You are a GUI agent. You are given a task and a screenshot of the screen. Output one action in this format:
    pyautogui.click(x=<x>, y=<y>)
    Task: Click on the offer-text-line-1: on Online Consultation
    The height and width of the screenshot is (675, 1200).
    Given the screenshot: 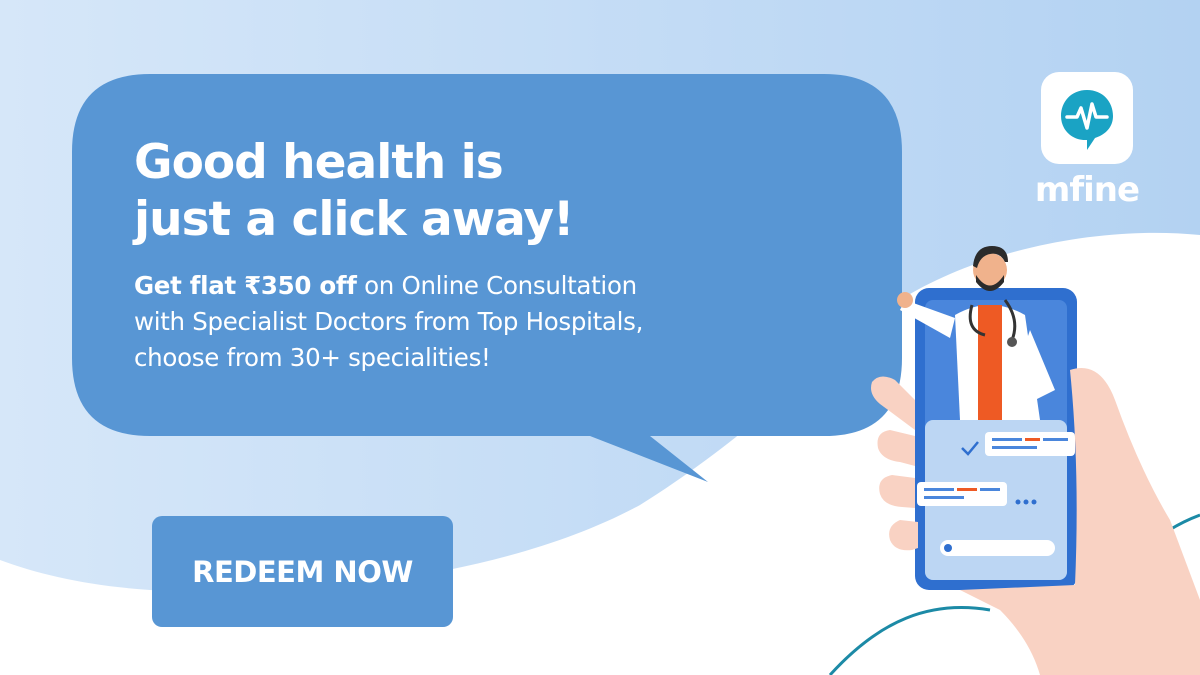 What is the action you would take?
    pyautogui.click(x=496, y=285)
    